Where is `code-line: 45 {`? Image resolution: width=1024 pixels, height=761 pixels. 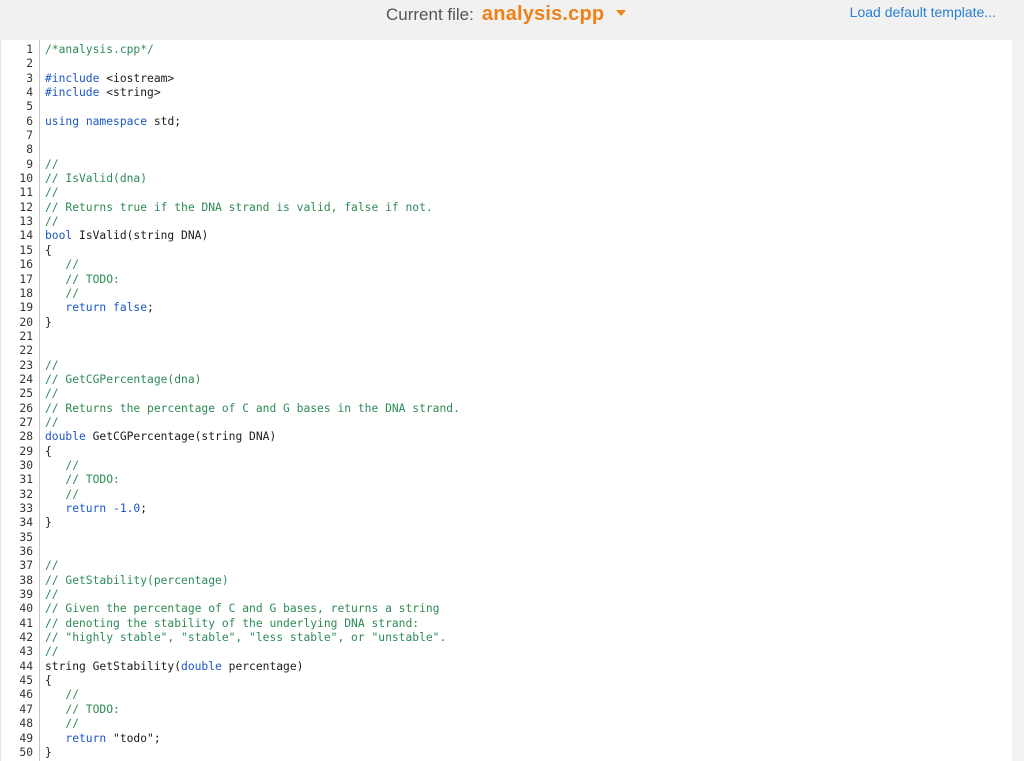
code-line: 45 { is located at coordinates (507, 681).